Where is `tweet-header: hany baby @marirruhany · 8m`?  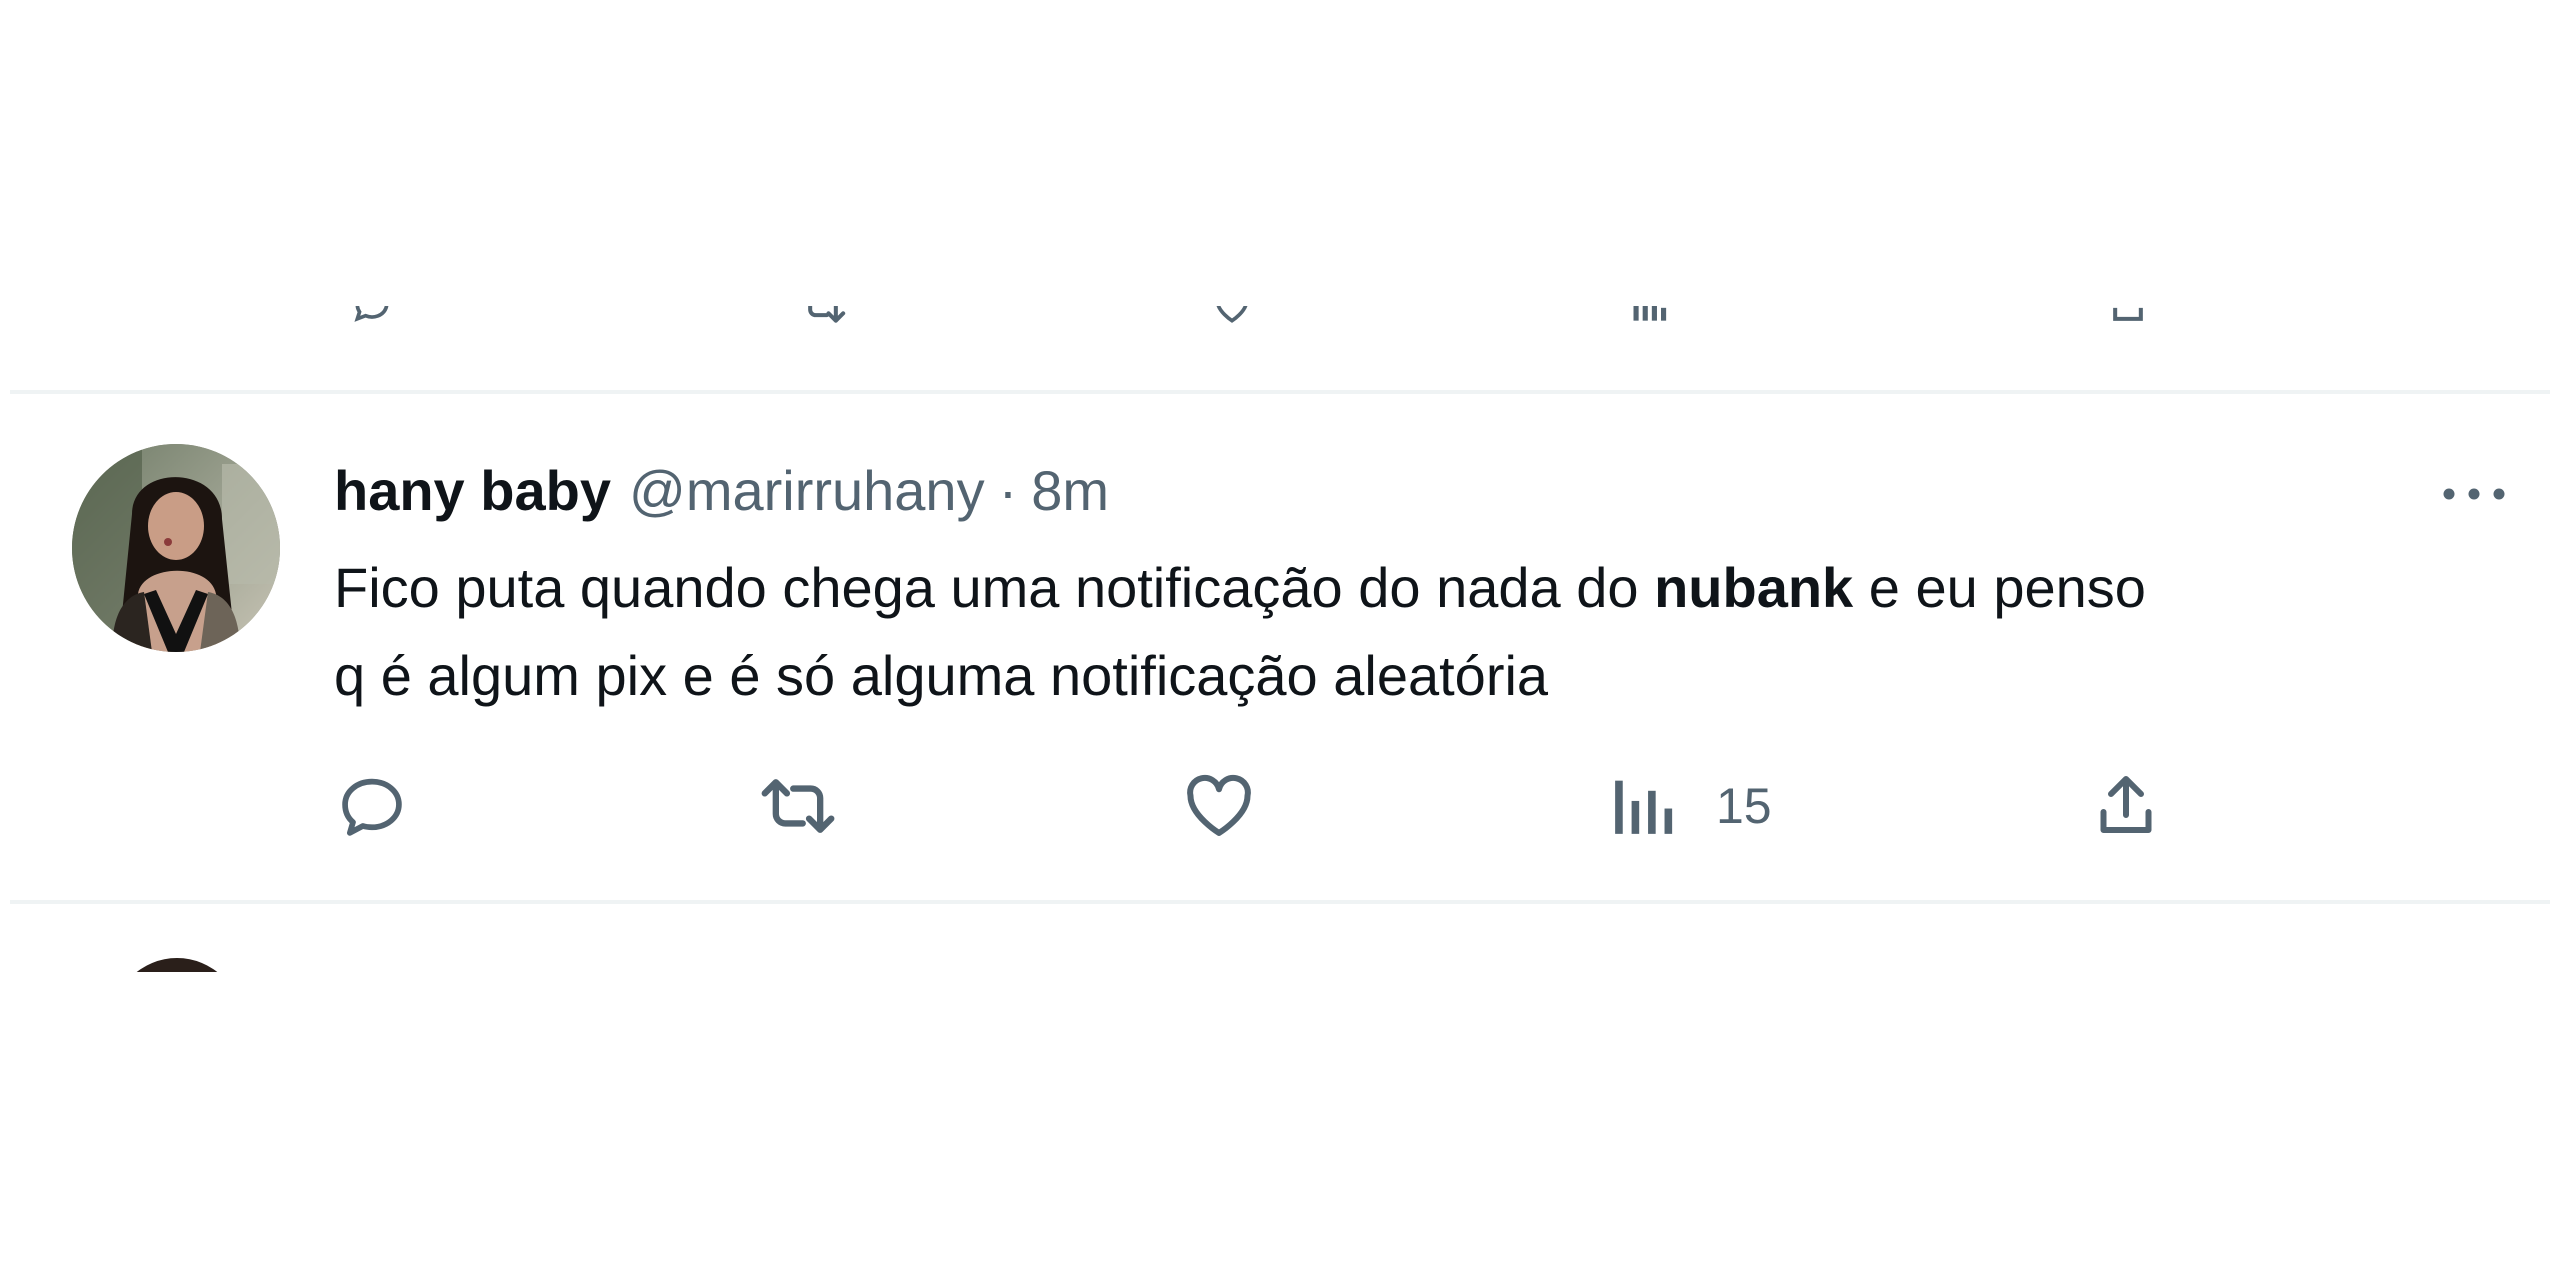 tweet-header: hany baby @marirruhany · 8m is located at coordinates (721, 491).